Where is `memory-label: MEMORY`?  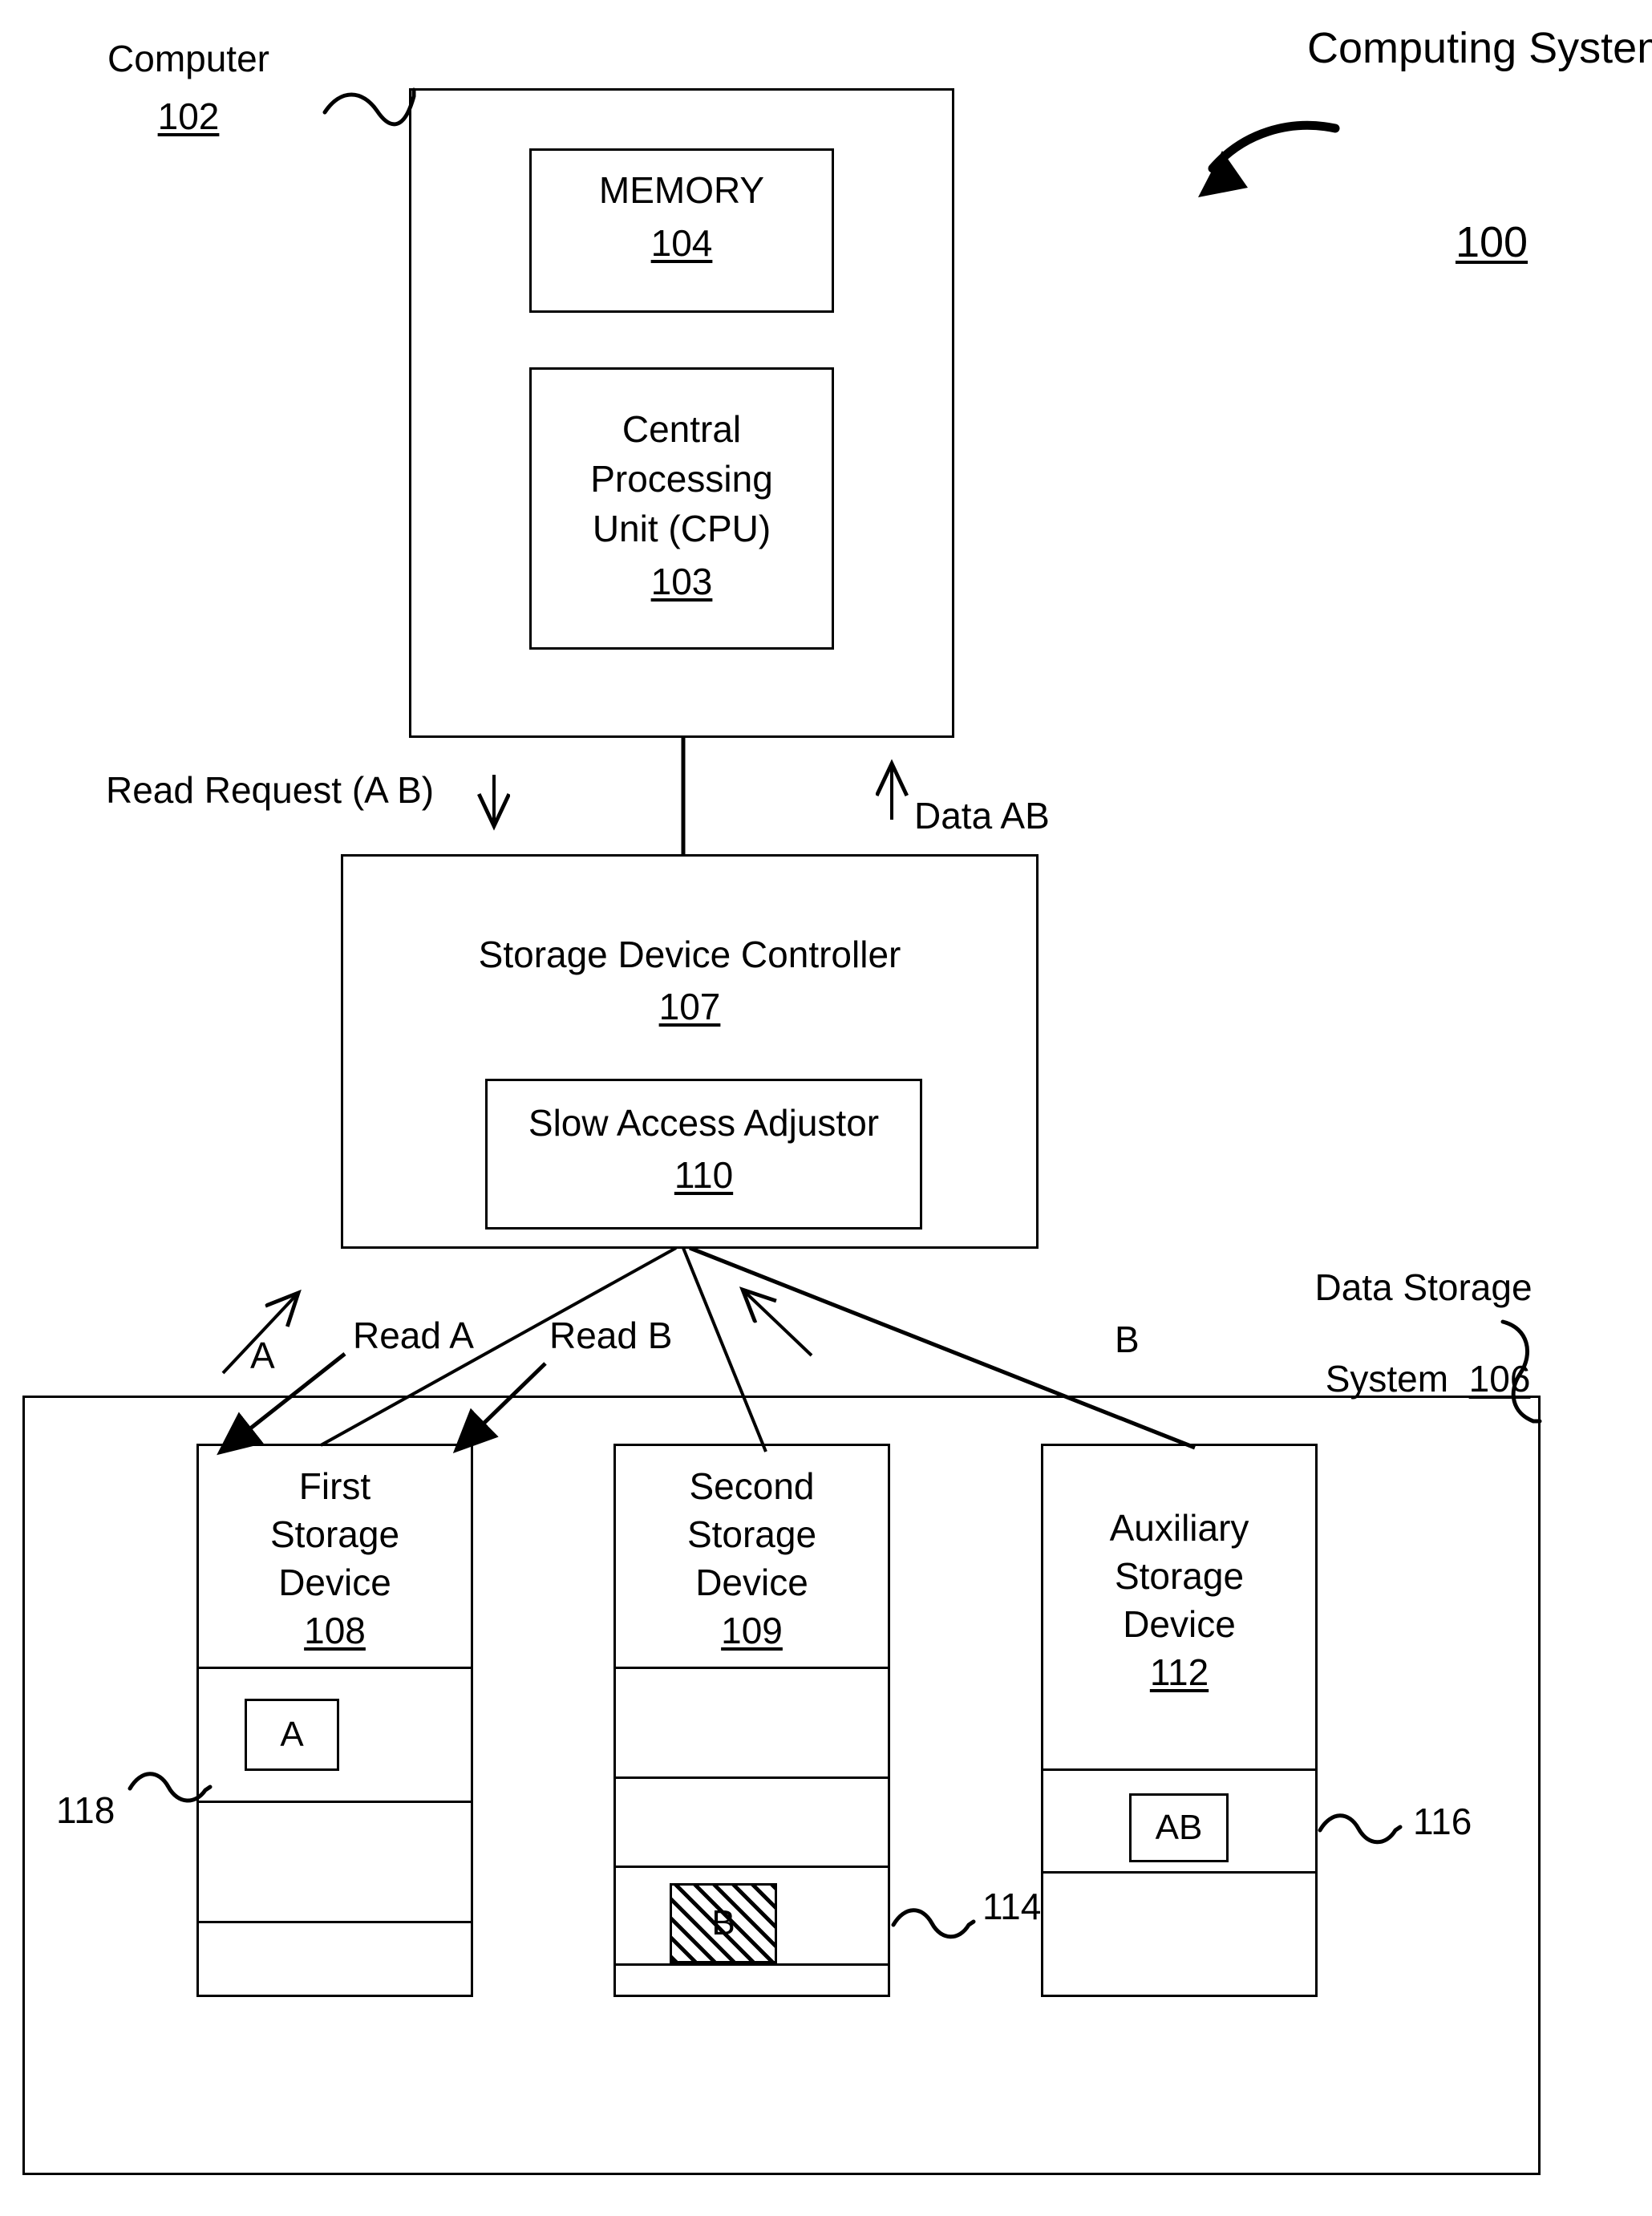
memory-label: MEMORY is located at coordinates (681, 190).